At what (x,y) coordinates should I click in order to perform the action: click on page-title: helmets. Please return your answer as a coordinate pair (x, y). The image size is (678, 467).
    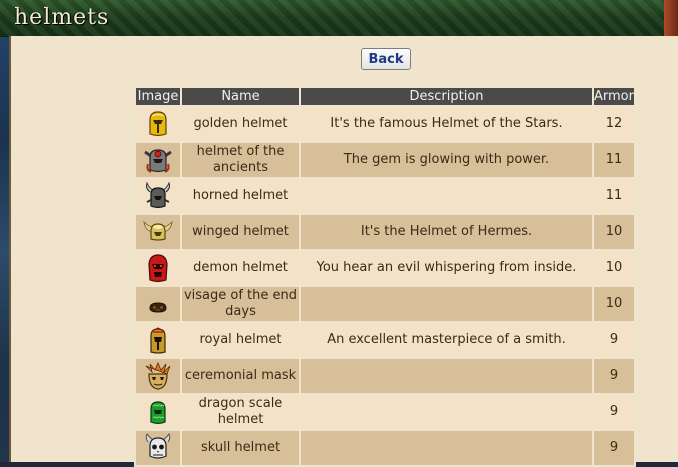
    Looking at the image, I should click on (62, 17).